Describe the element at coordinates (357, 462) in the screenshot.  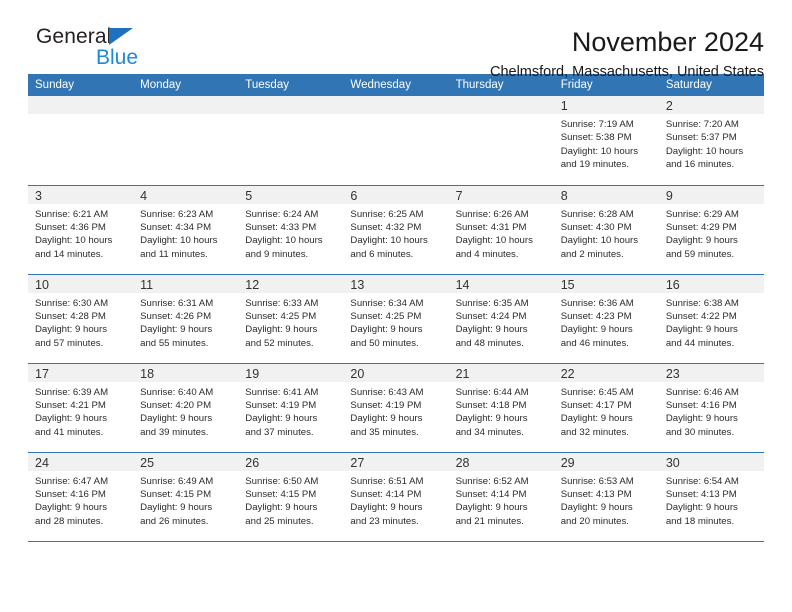
I see `day-number: 27` at that location.